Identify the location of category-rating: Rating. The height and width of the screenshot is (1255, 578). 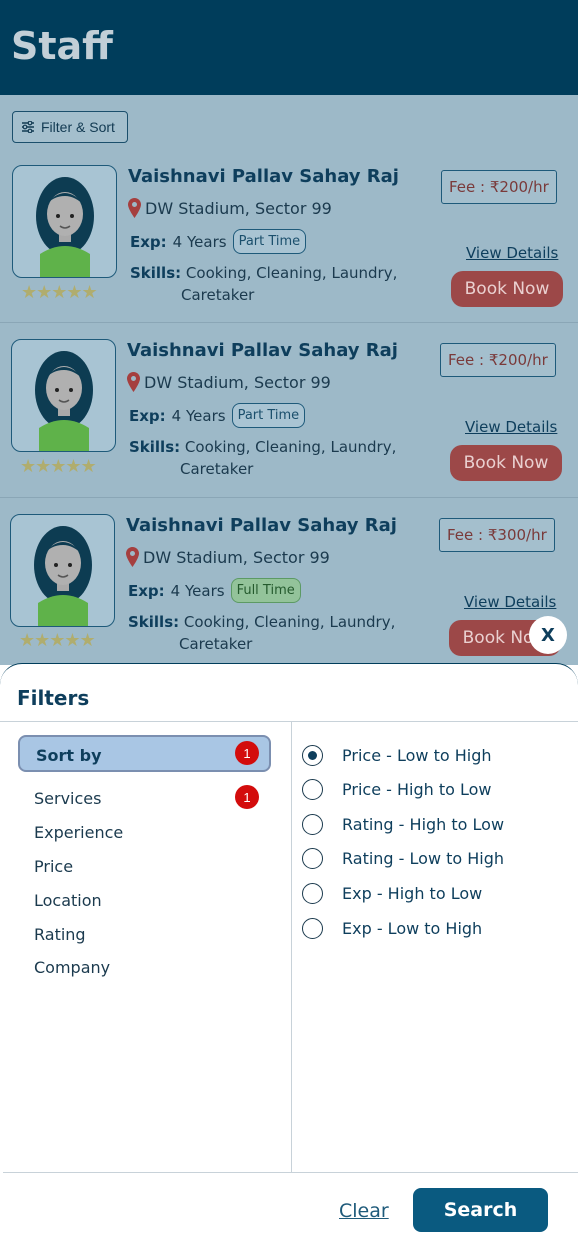
(60, 934).